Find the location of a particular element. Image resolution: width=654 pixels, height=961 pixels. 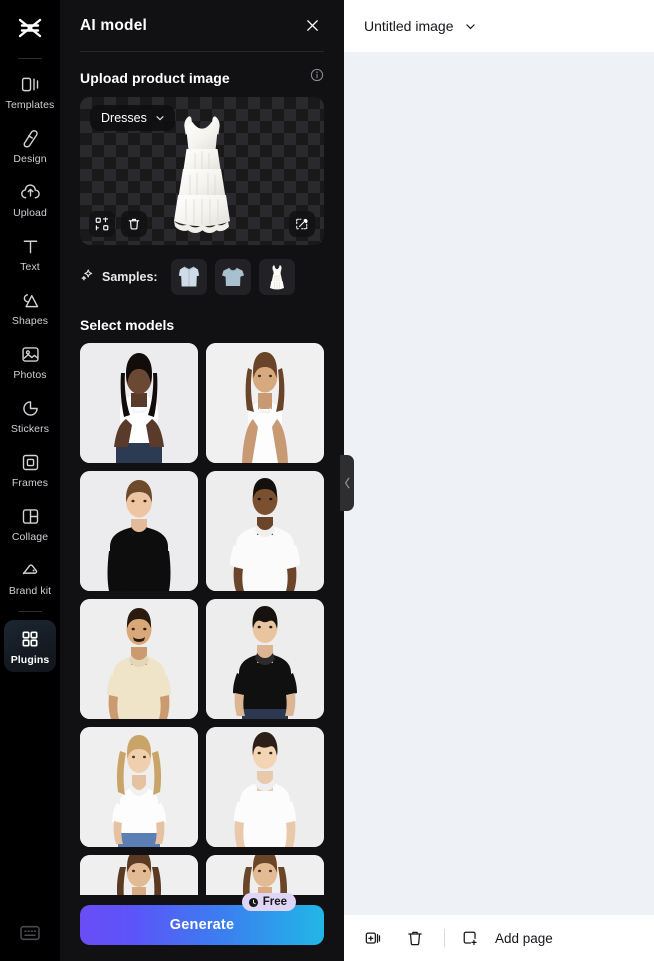

sidebar-item-photos: Photos is located at coordinates (30, 361).